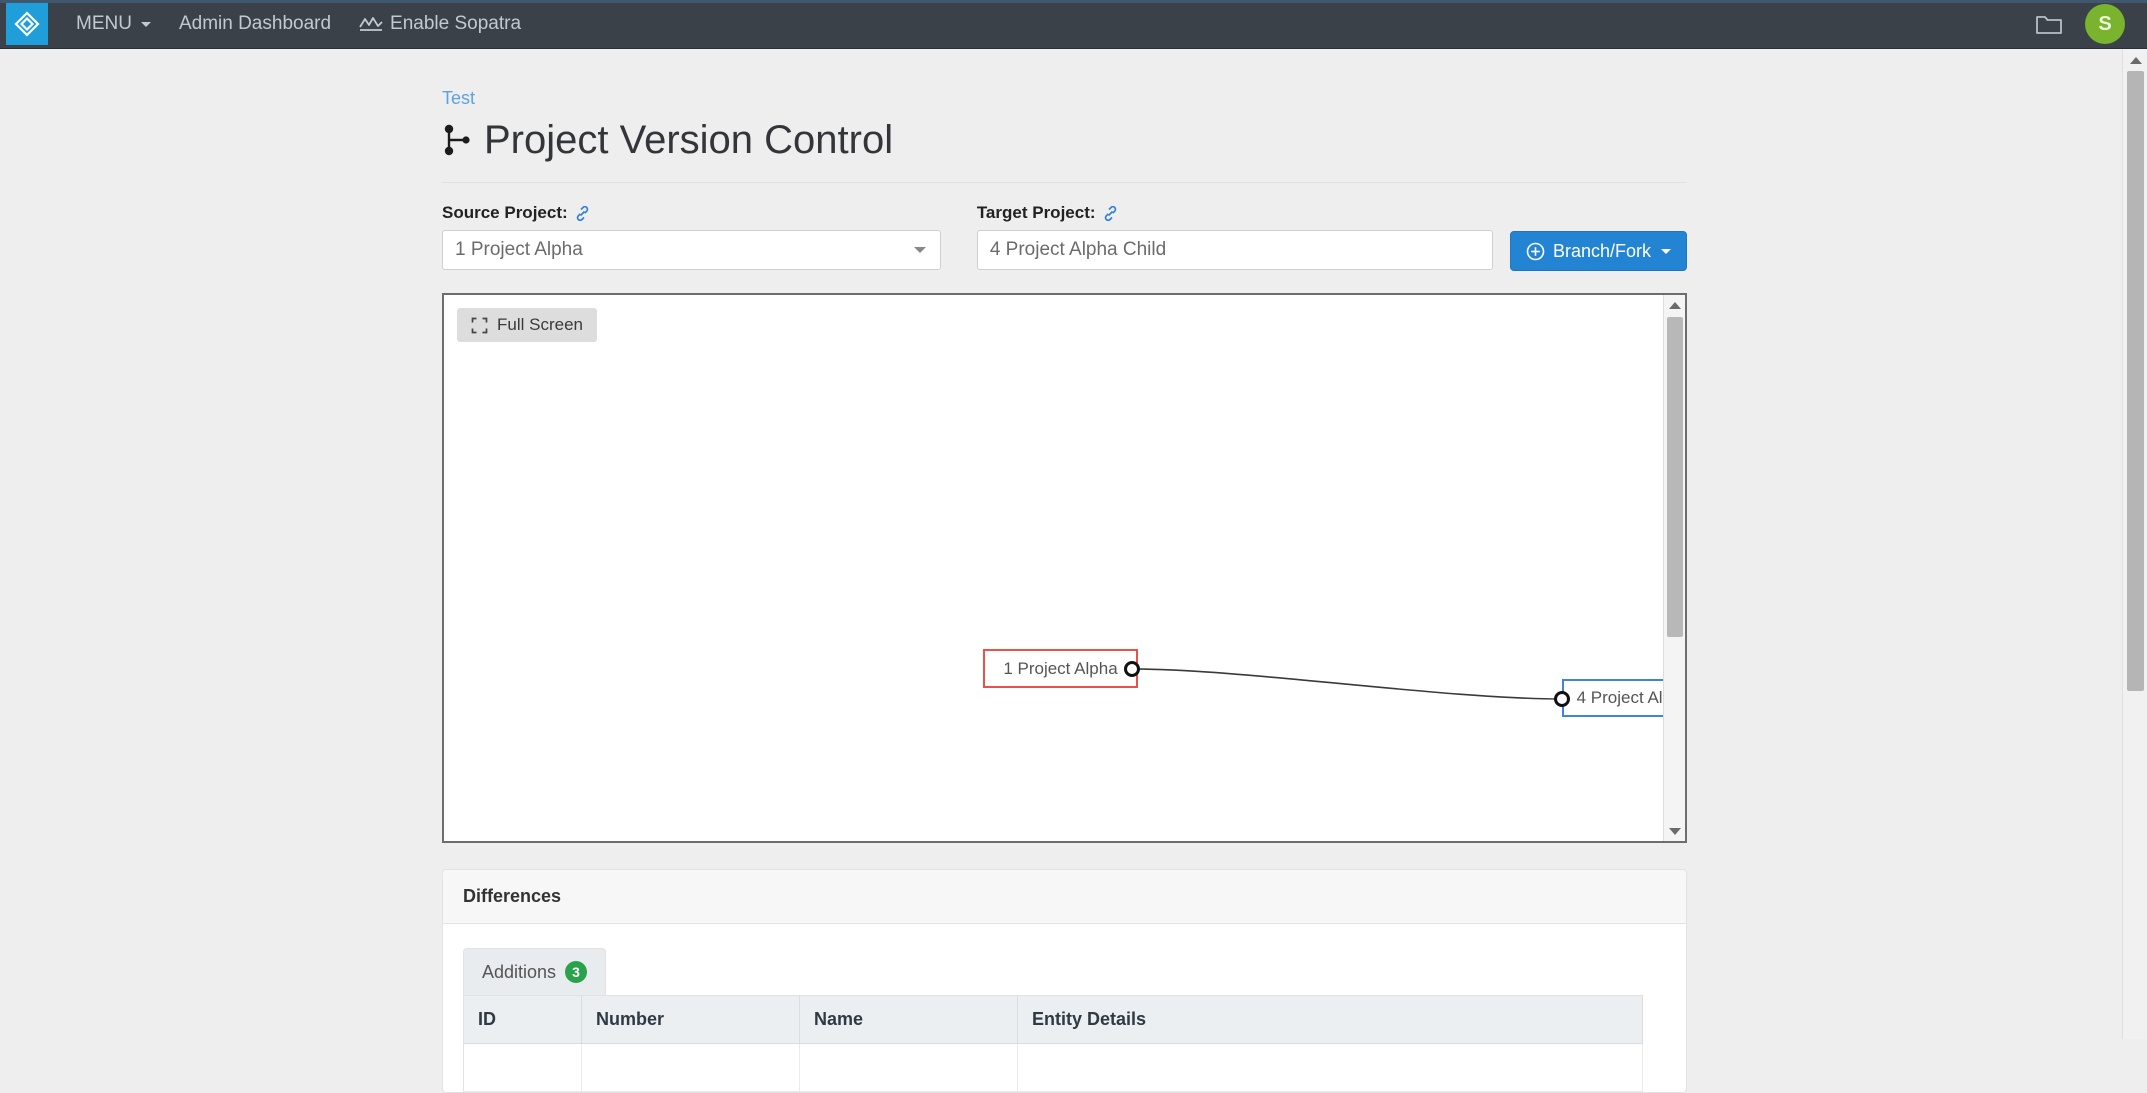 The image size is (2147, 1093). What do you see at coordinates (1036, 212) in the screenshot?
I see `target-project-label: Target Project:` at bounding box center [1036, 212].